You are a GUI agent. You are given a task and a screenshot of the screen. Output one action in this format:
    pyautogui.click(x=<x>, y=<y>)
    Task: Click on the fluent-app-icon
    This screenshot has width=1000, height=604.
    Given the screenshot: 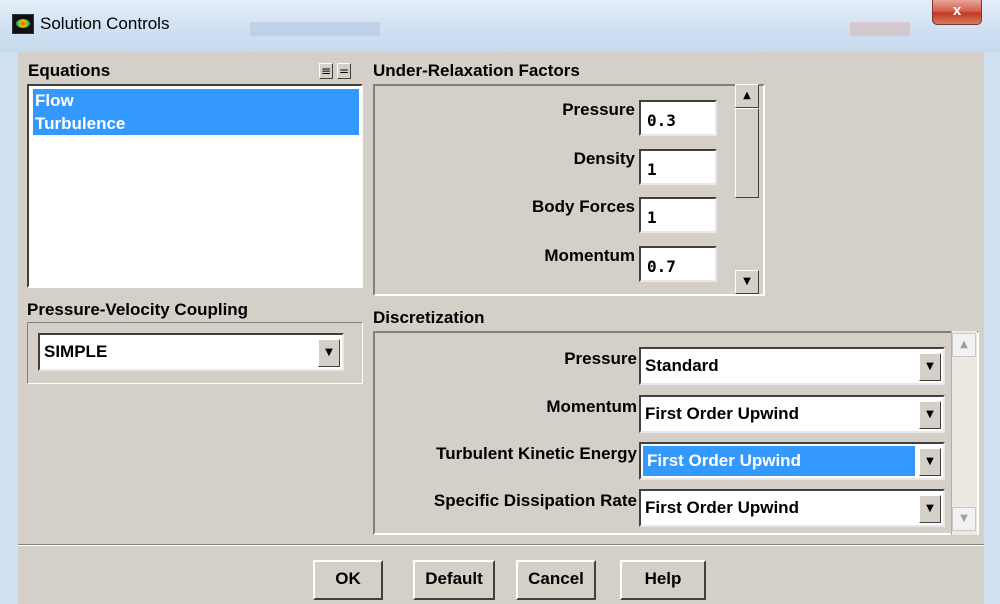 What is the action you would take?
    pyautogui.click(x=23, y=24)
    